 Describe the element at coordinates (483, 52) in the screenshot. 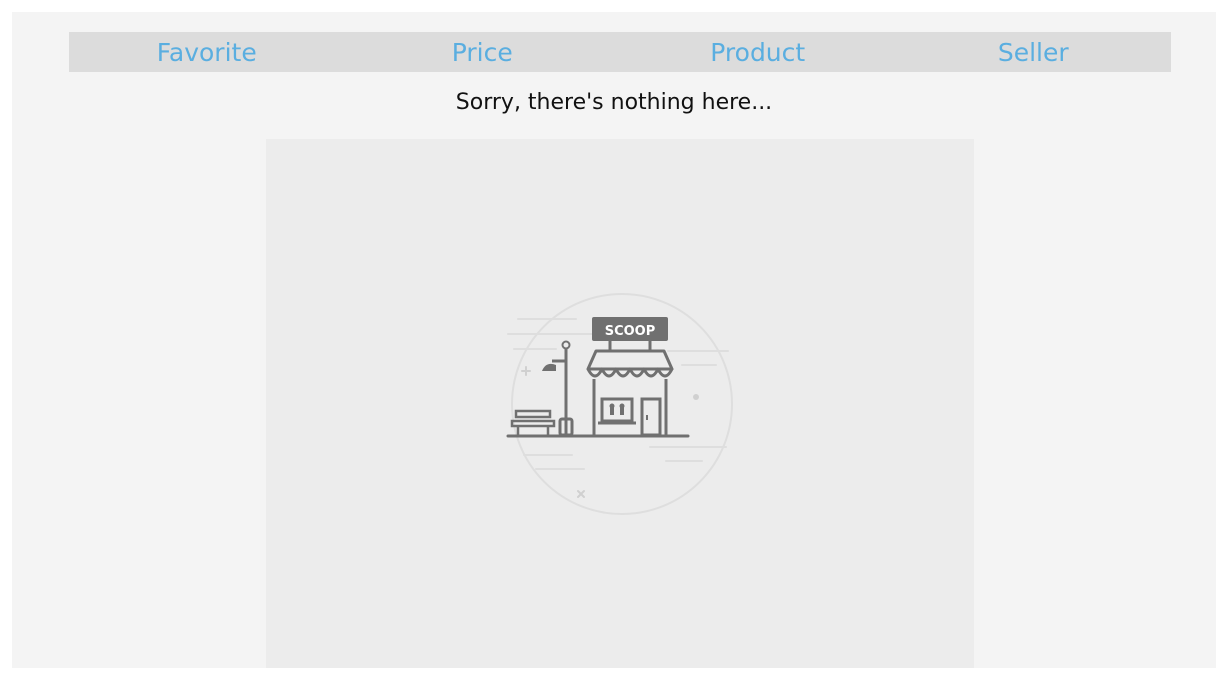

I see `tab-price: Price` at that location.